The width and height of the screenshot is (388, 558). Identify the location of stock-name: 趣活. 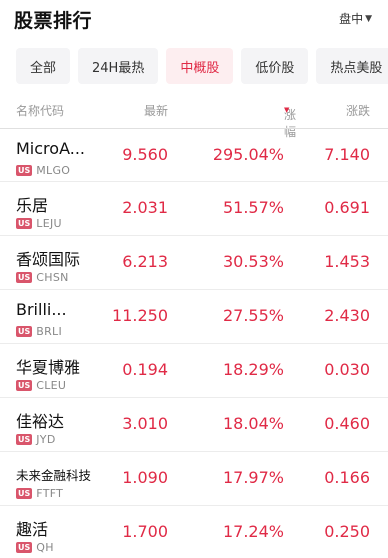
(32, 529).